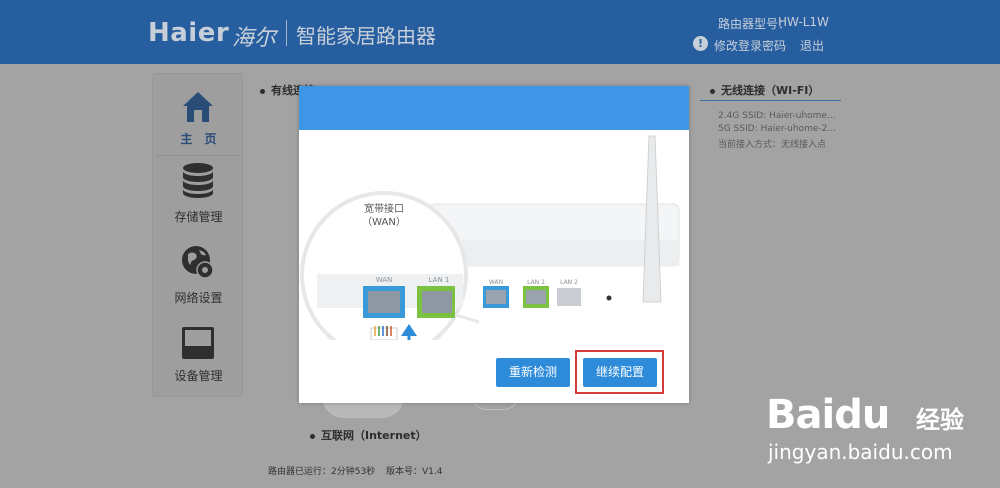 The height and width of the screenshot is (488, 1000). Describe the element at coordinates (860, 452) in the screenshot. I see `watermark-url: jingyan.baidu.com` at that location.